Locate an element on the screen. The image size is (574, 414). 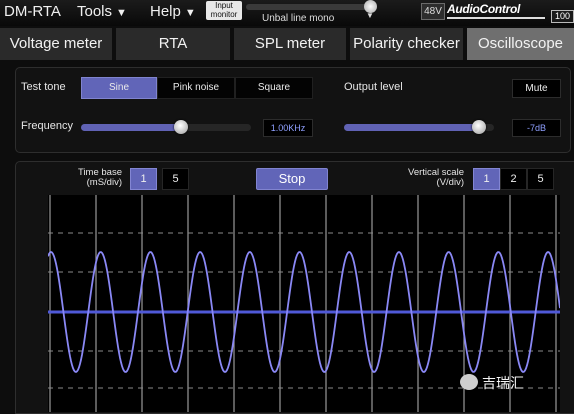
line-select-track is located at coordinates (311, 7).